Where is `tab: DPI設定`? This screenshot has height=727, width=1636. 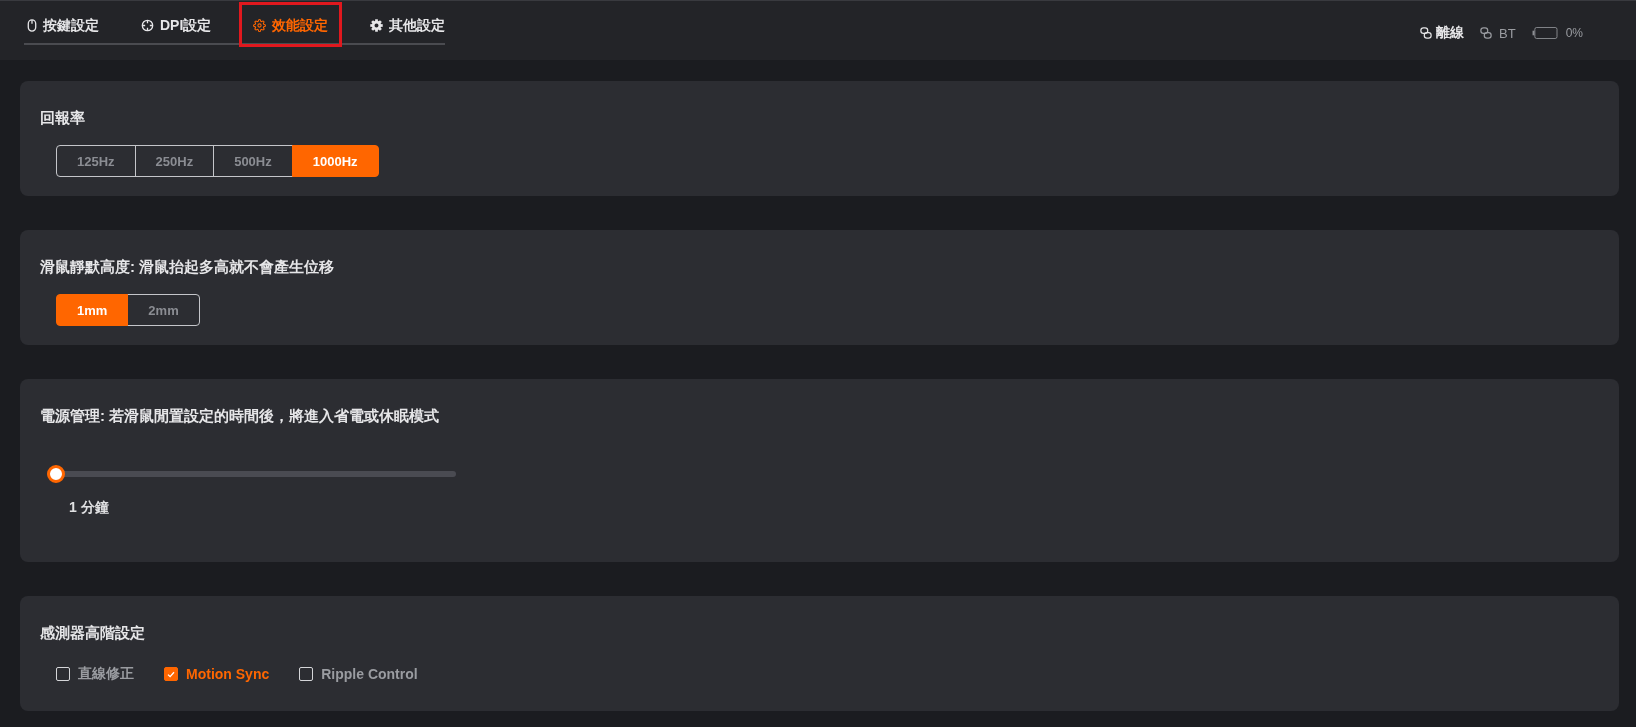 tab: DPI設定 is located at coordinates (176, 22).